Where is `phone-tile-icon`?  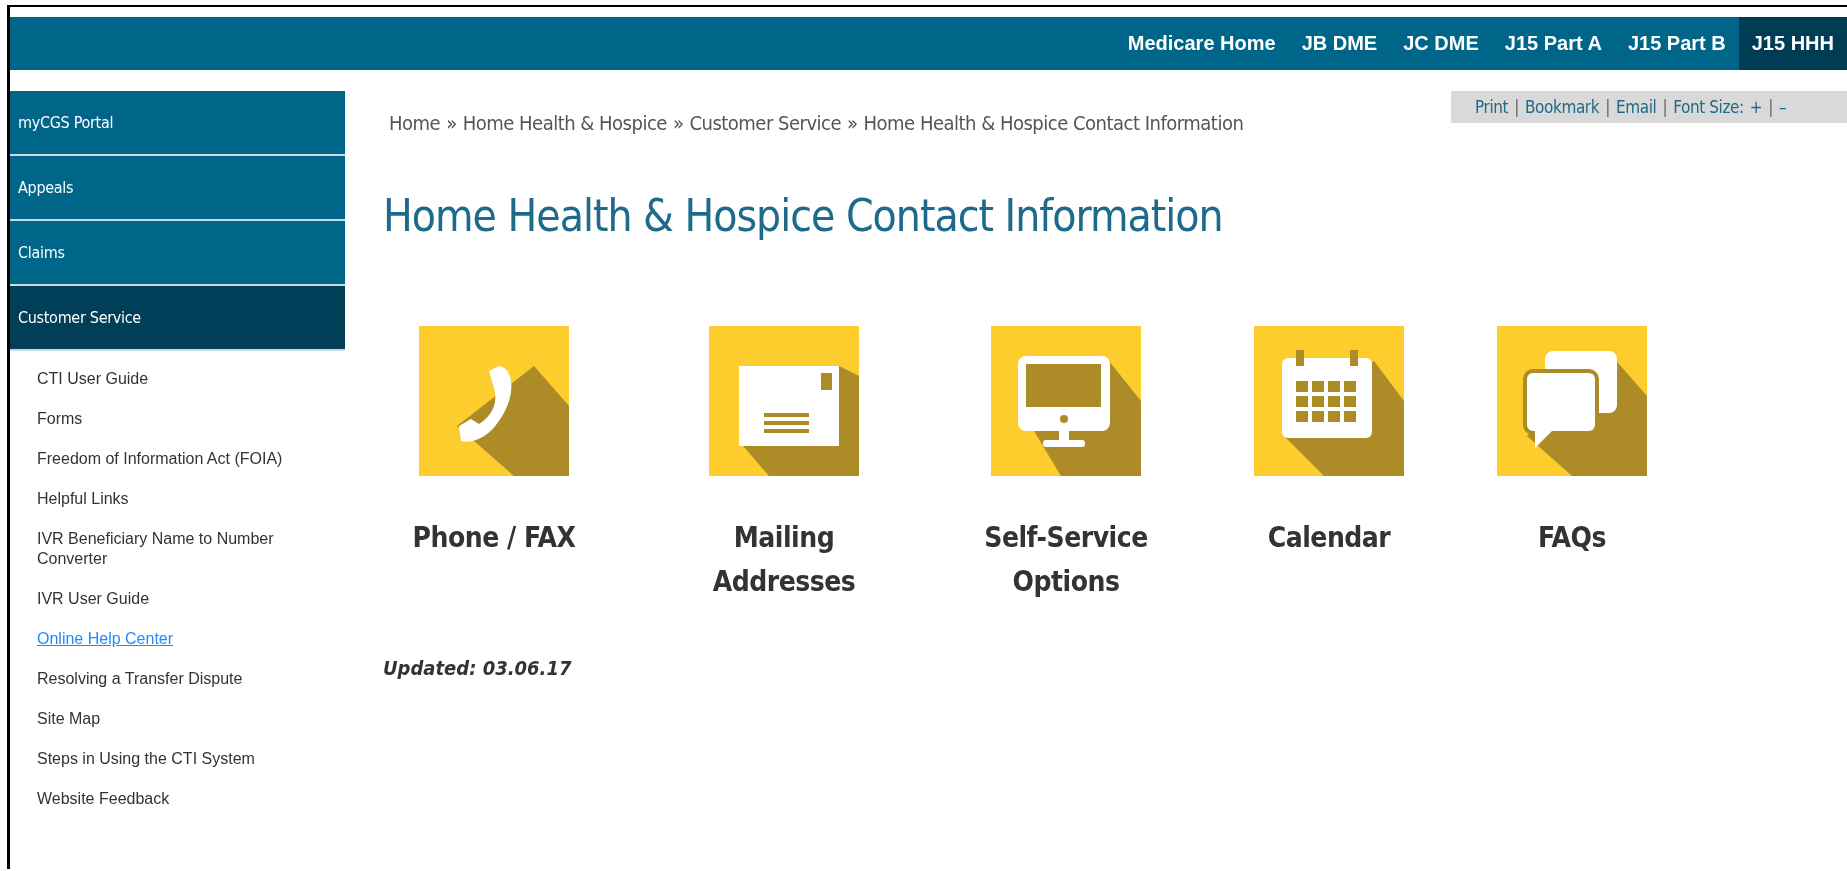
phone-tile-icon is located at coordinates (494, 401).